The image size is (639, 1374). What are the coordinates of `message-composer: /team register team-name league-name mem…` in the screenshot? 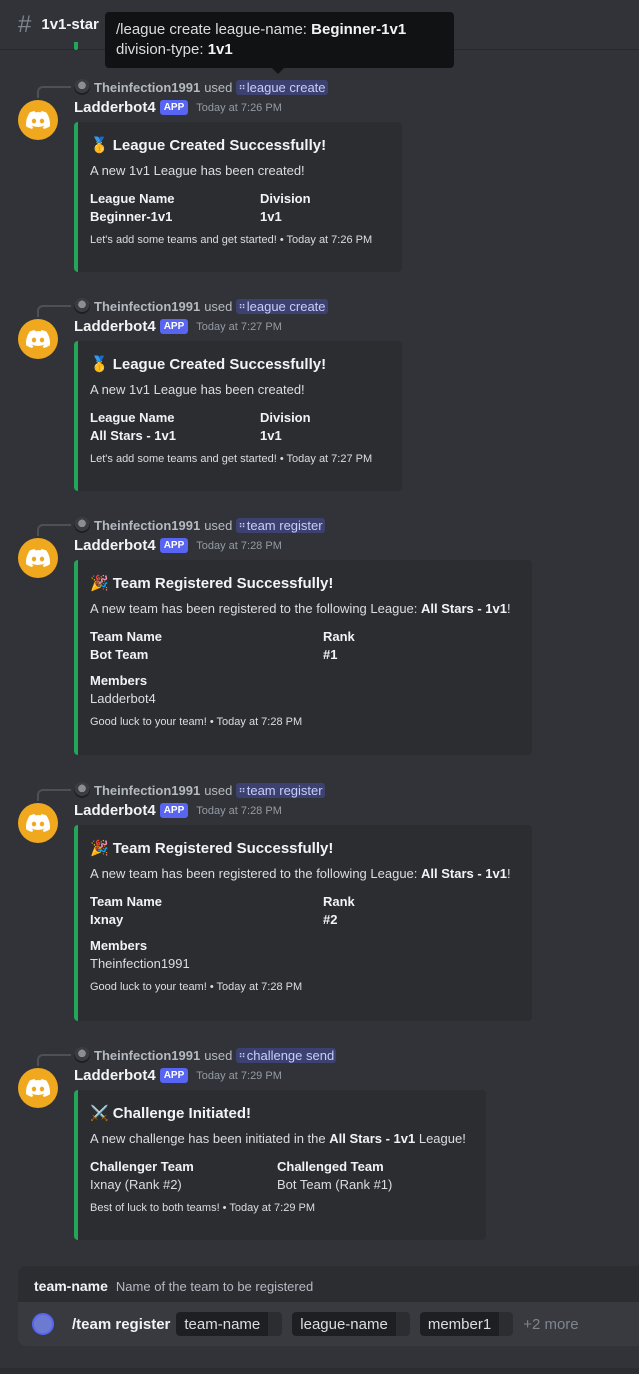 It's located at (328, 1324).